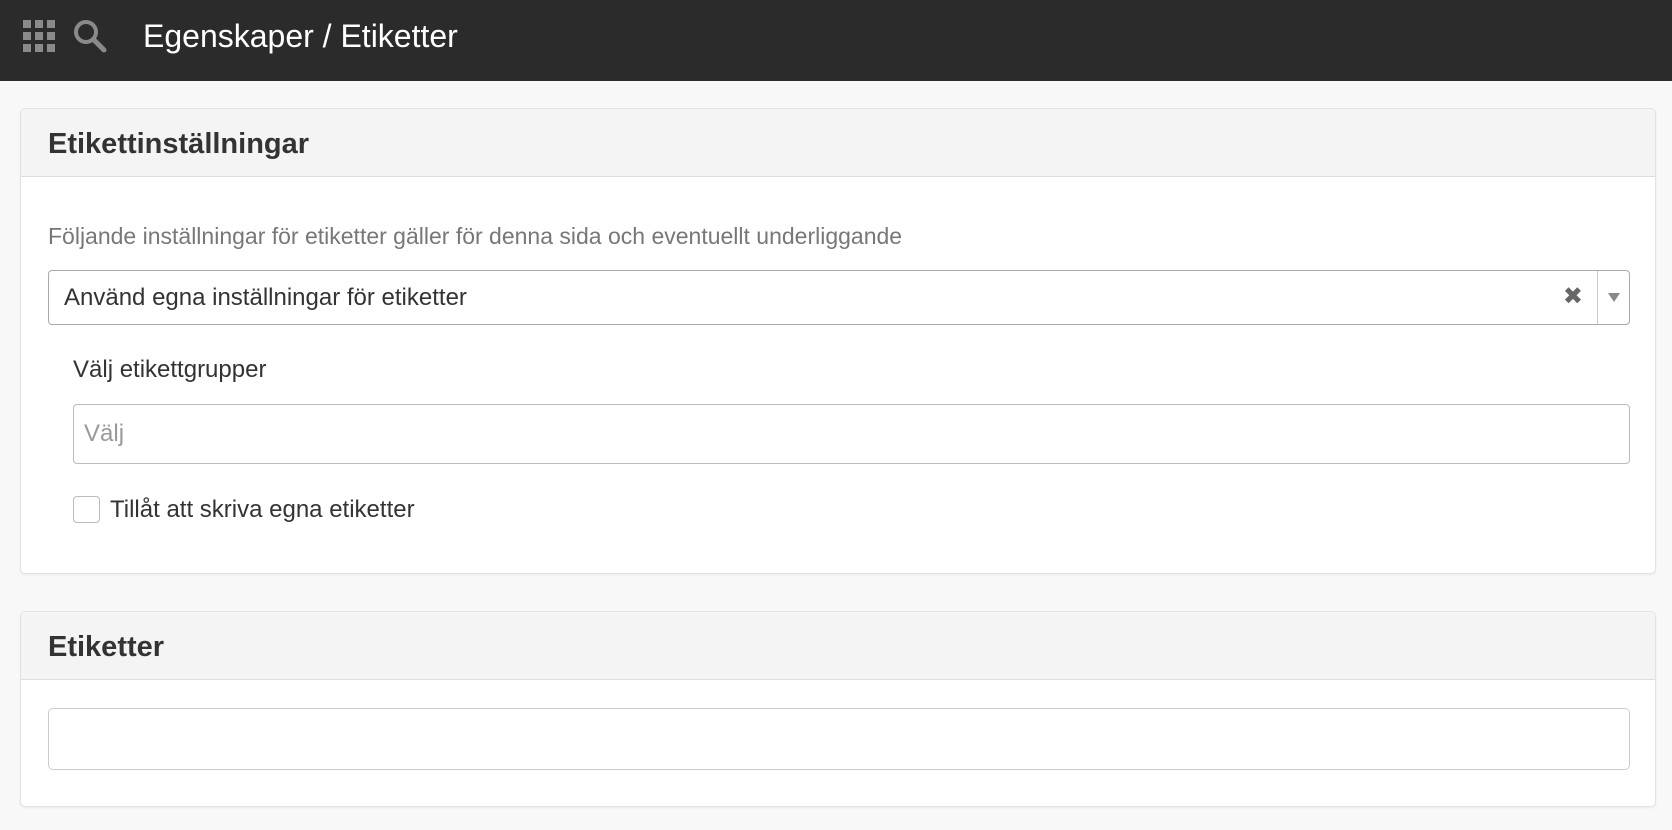 The image size is (1672, 830). Describe the element at coordinates (838, 143) in the screenshot. I see `label-settings-header: Etikettinställningar` at that location.